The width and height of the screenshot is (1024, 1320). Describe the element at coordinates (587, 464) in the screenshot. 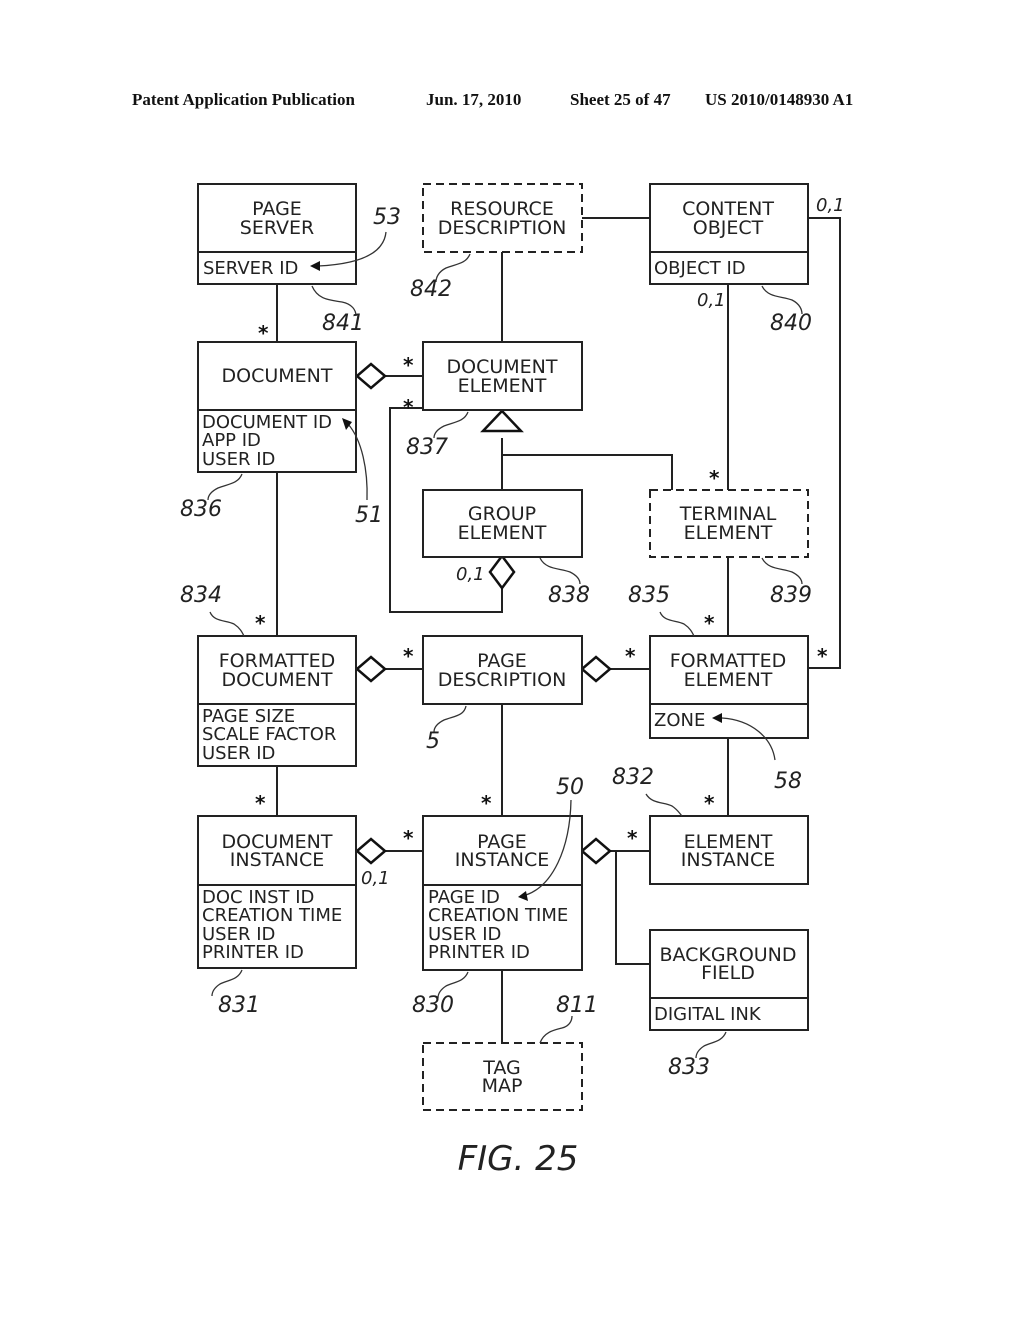

I see `link-generalization-terminal` at that location.